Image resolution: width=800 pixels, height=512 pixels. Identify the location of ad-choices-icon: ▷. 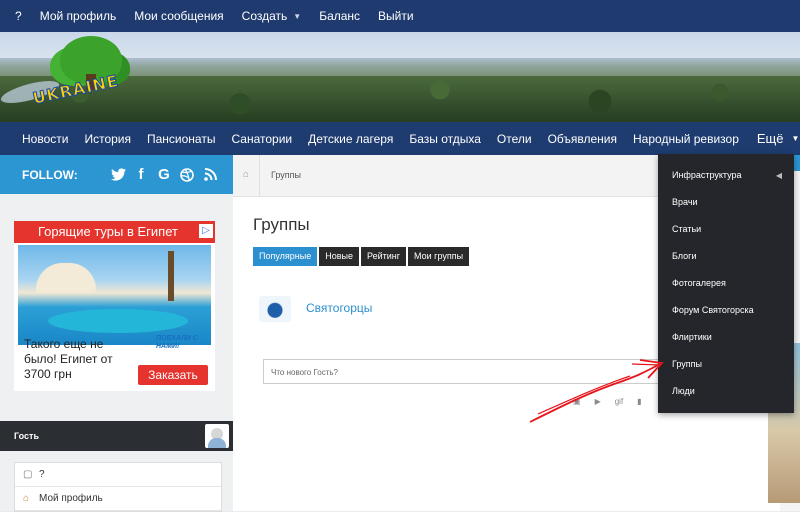
(206, 231).